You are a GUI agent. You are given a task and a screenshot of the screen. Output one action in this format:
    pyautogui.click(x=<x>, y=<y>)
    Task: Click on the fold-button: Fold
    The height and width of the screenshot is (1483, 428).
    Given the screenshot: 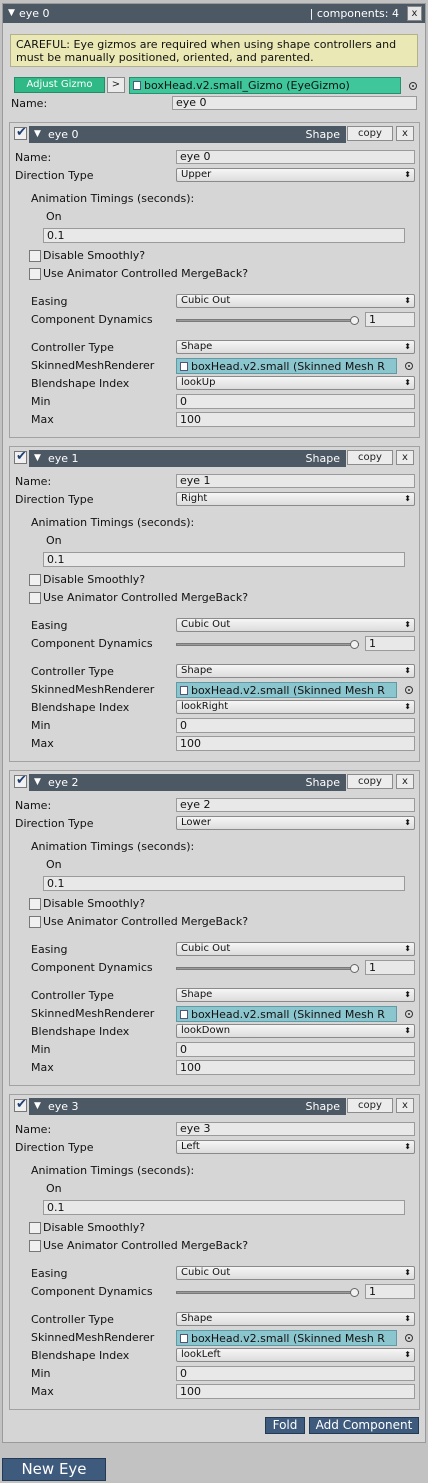 What is the action you would take?
    pyautogui.click(x=285, y=1425)
    